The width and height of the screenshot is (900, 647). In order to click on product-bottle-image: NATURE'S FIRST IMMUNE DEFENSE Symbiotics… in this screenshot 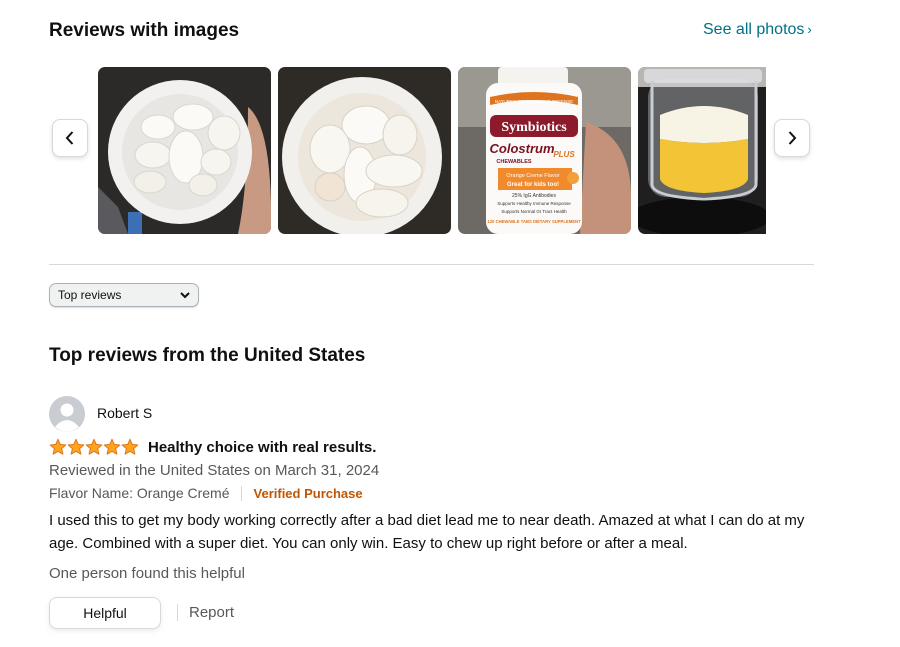, I will do `click(544, 150)`.